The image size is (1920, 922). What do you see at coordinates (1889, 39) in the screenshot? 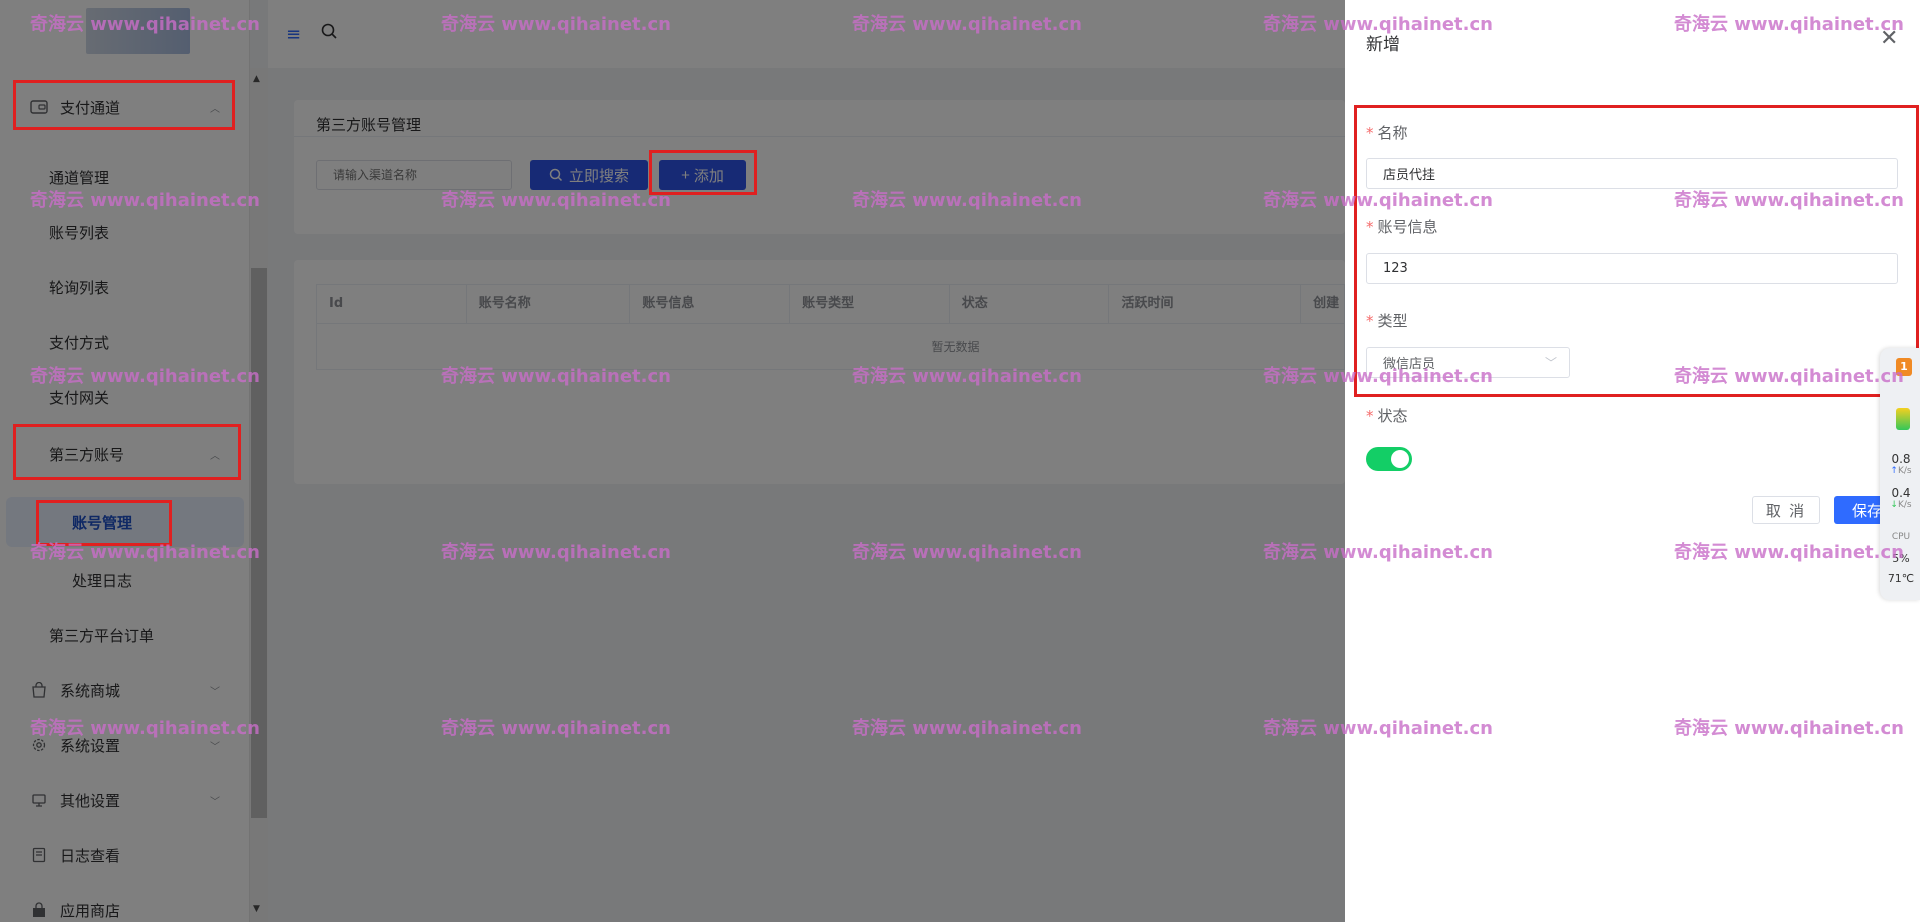
I see `close-icon: ✕` at bounding box center [1889, 39].